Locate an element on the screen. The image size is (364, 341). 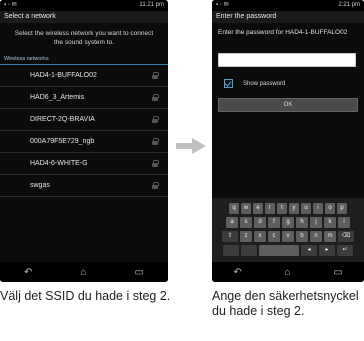
enter-key: ↵ is located at coordinates (345, 250).